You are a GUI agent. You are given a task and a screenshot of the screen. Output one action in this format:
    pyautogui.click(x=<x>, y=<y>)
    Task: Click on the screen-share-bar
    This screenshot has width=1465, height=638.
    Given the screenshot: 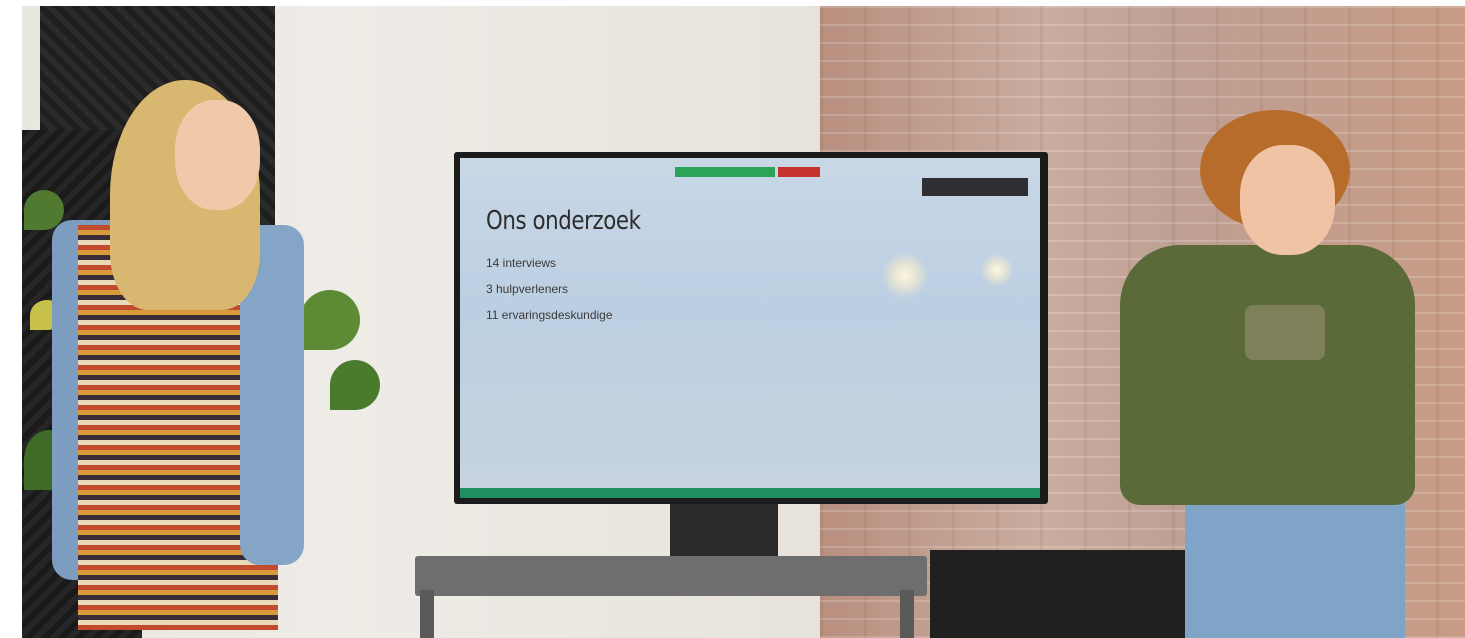 What is the action you would take?
    pyautogui.click(x=725, y=172)
    